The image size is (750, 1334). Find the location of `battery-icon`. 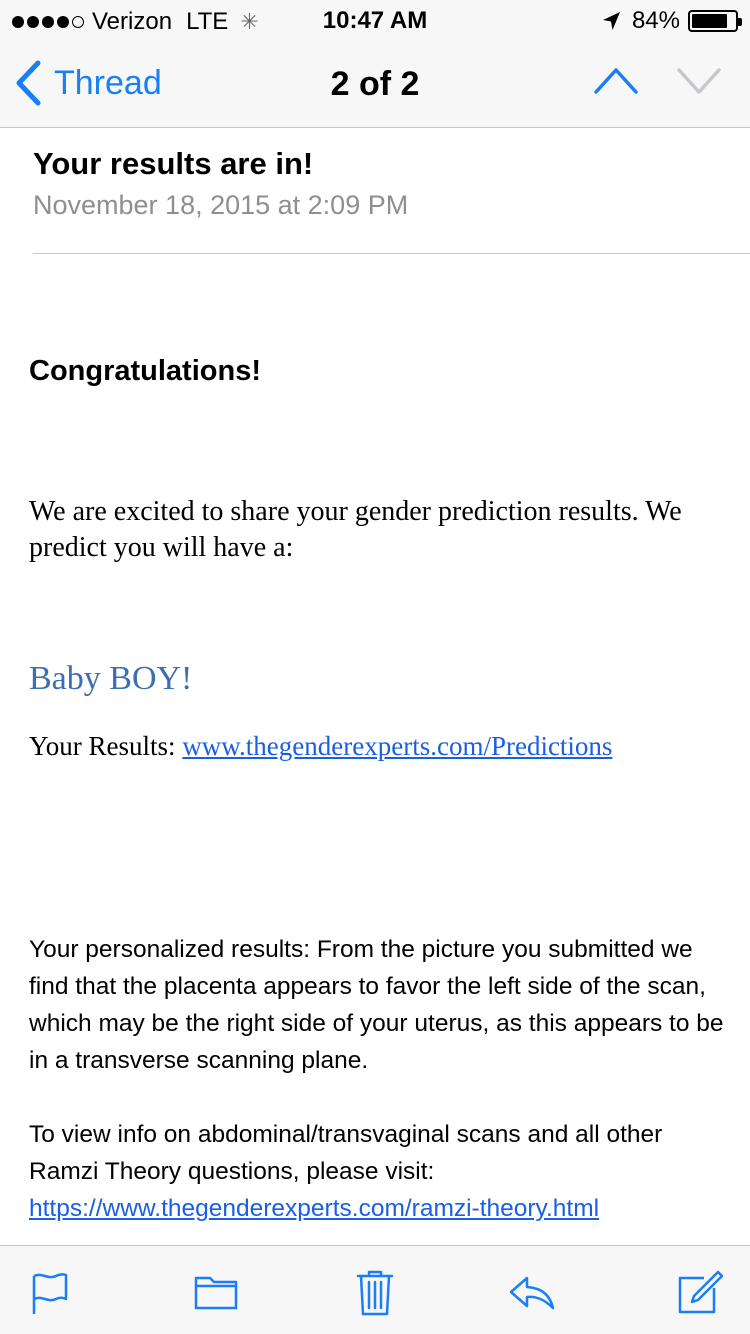

battery-icon is located at coordinates (715, 21).